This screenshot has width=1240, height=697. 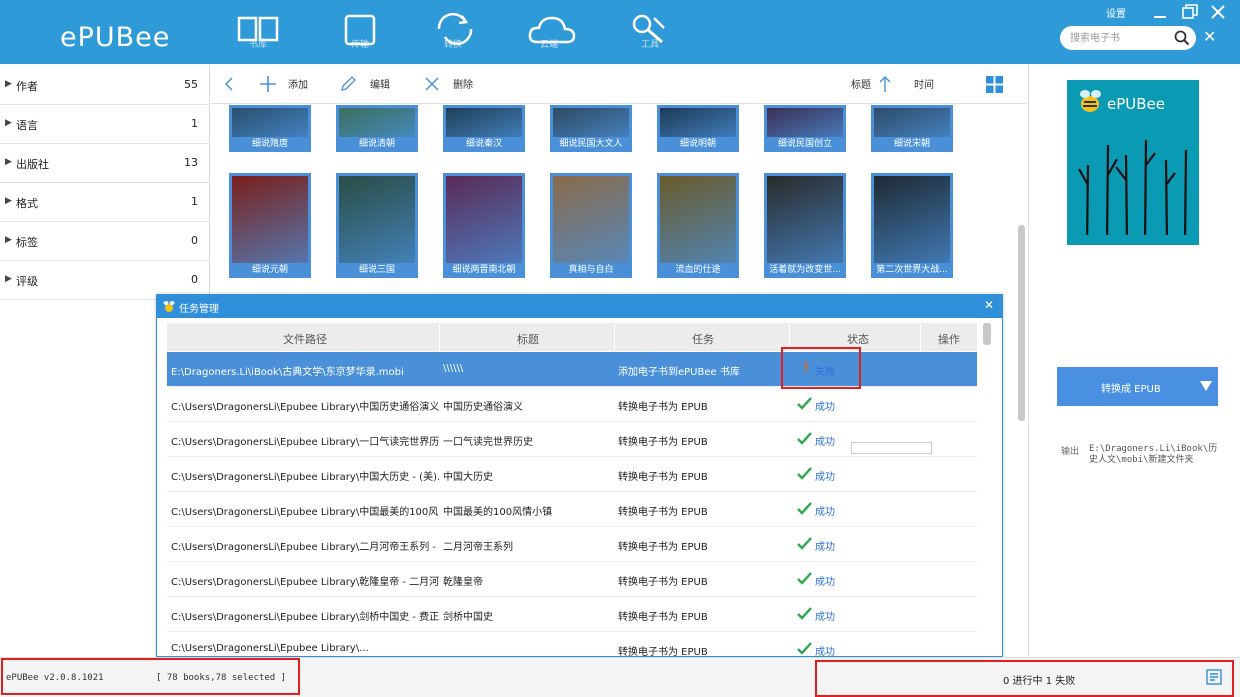 What do you see at coordinates (1090, 101) in the screenshot?
I see `bee-logo-icon` at bounding box center [1090, 101].